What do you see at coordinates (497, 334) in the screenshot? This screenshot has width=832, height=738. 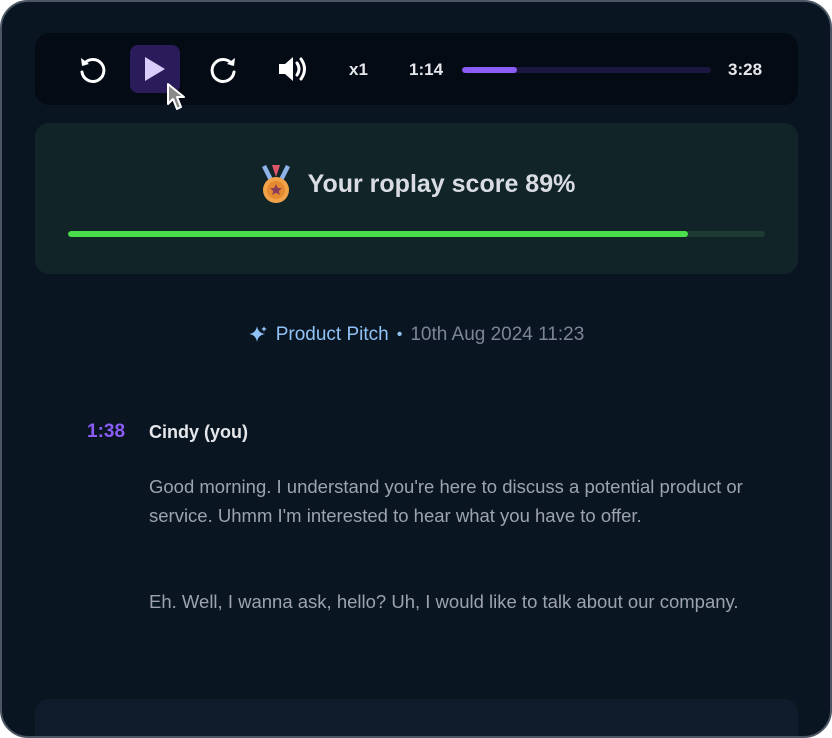 I see `session-date: 10th Aug 2024 11:23` at bounding box center [497, 334].